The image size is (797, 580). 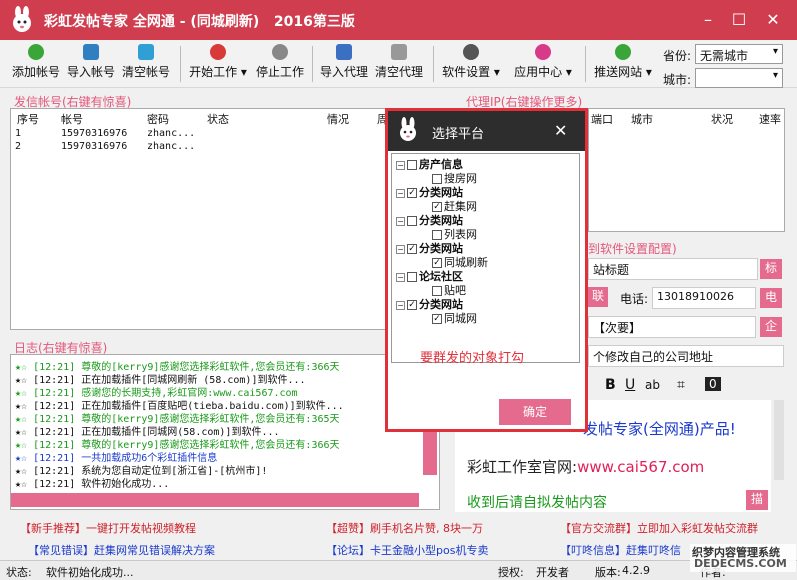 I want to click on help-link: 【常见错误】赶集网常见错误解决方案, so click(x=121, y=550).